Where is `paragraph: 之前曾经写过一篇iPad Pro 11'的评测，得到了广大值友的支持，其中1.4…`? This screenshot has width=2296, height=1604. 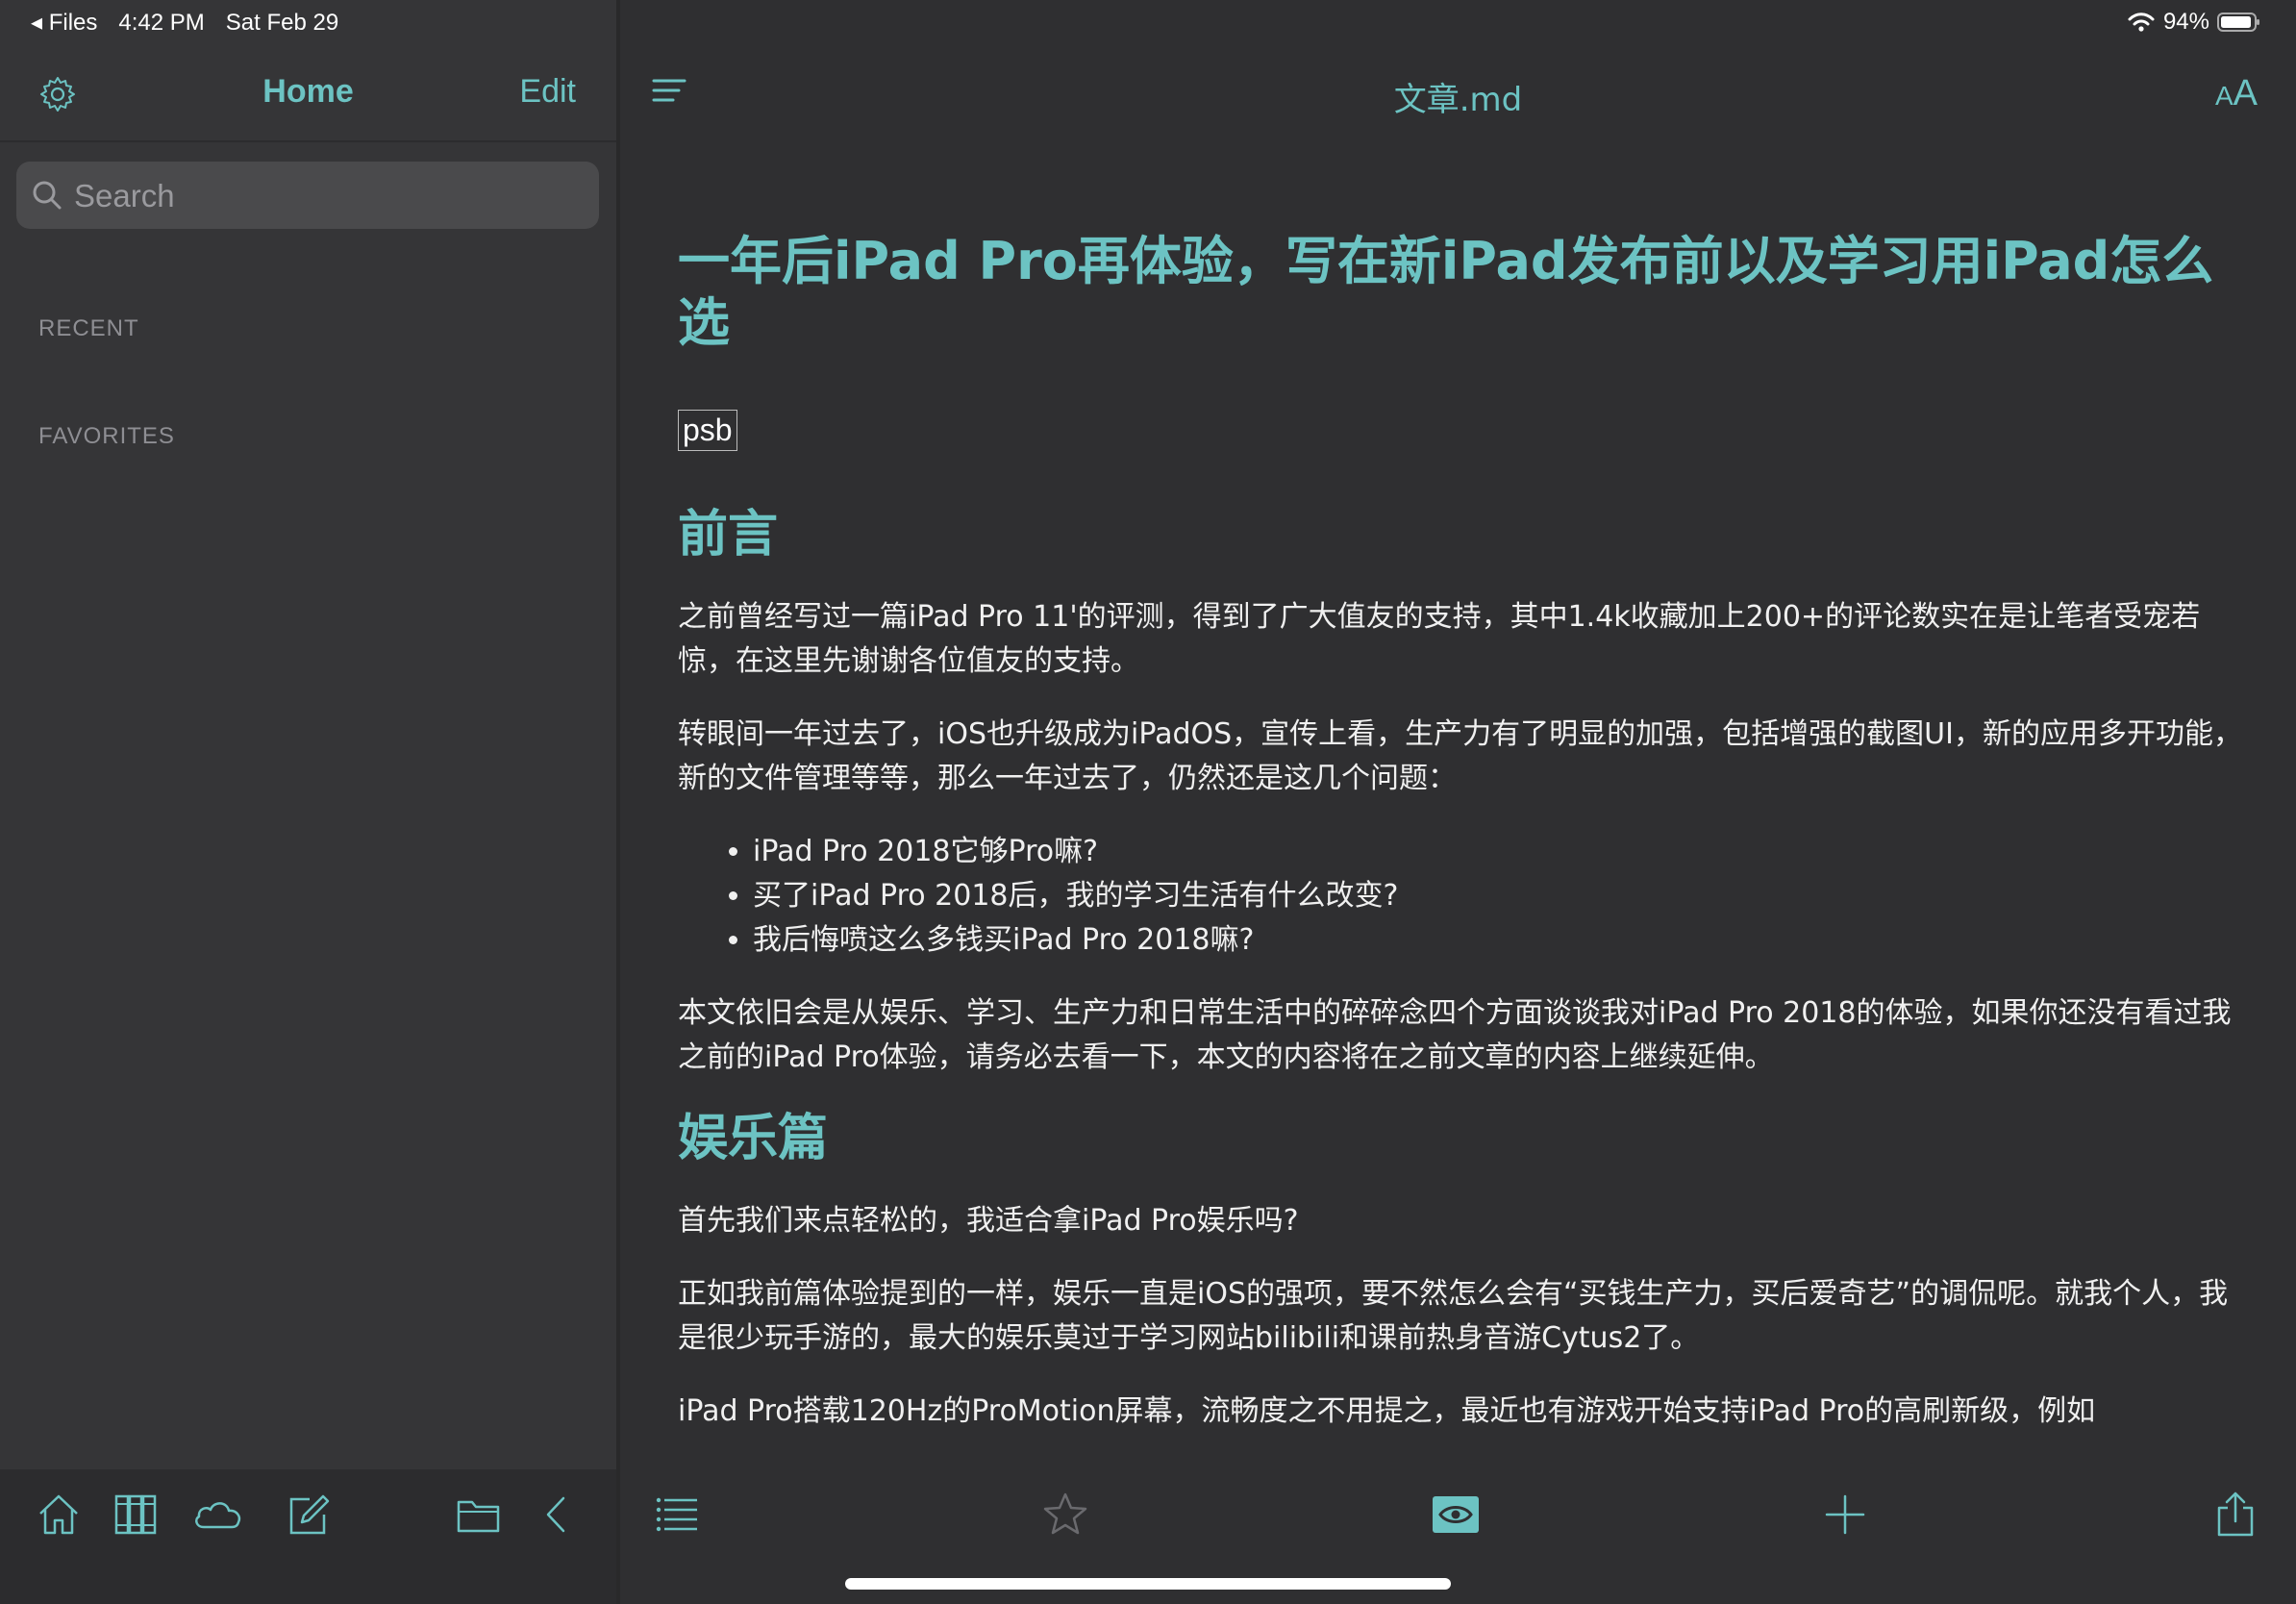 paragraph: 之前曾经写过一篇iPad Pro 11'的评测，得到了广大值友的支持，其中1.4… is located at coordinates (1439, 639).